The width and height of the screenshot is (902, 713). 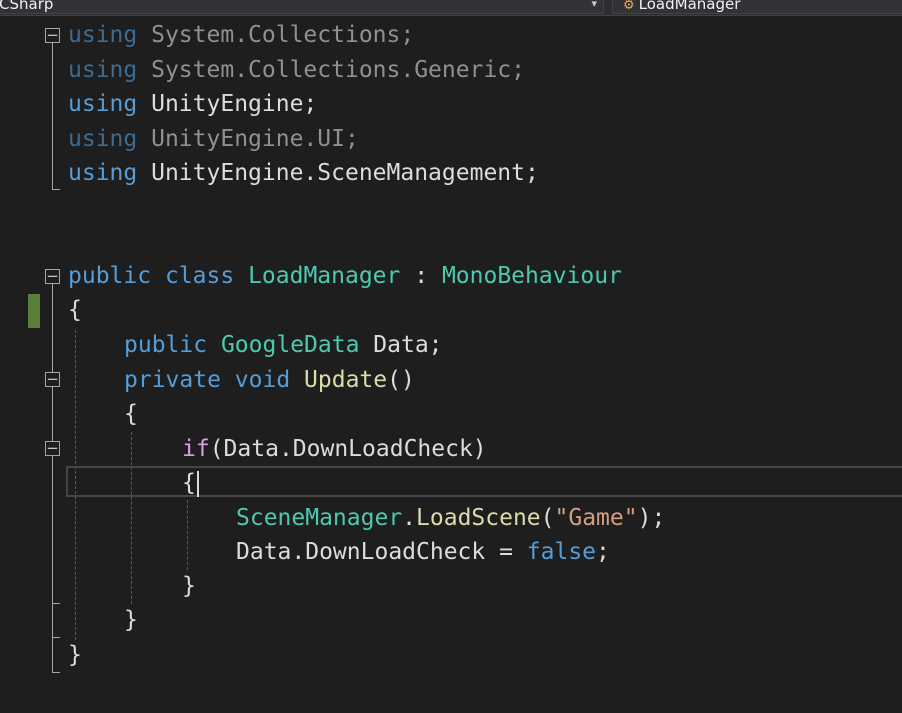 What do you see at coordinates (401, 345) in the screenshot?
I see `field-name: Data;` at bounding box center [401, 345].